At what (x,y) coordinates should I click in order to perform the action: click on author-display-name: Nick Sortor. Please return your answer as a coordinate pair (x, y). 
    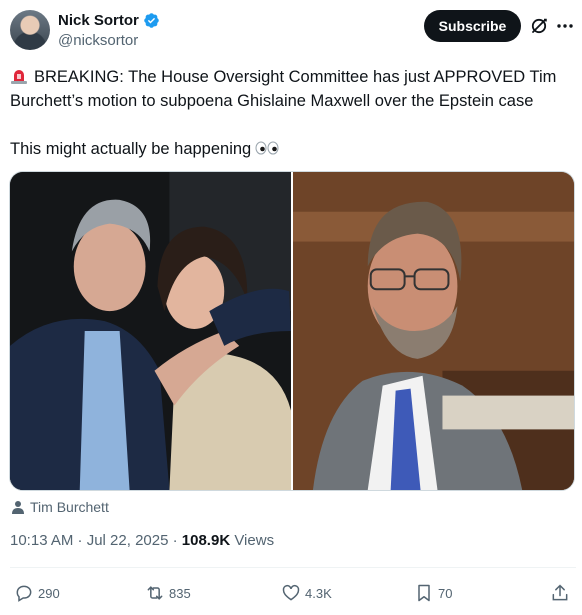
    Looking at the image, I should click on (98, 20).